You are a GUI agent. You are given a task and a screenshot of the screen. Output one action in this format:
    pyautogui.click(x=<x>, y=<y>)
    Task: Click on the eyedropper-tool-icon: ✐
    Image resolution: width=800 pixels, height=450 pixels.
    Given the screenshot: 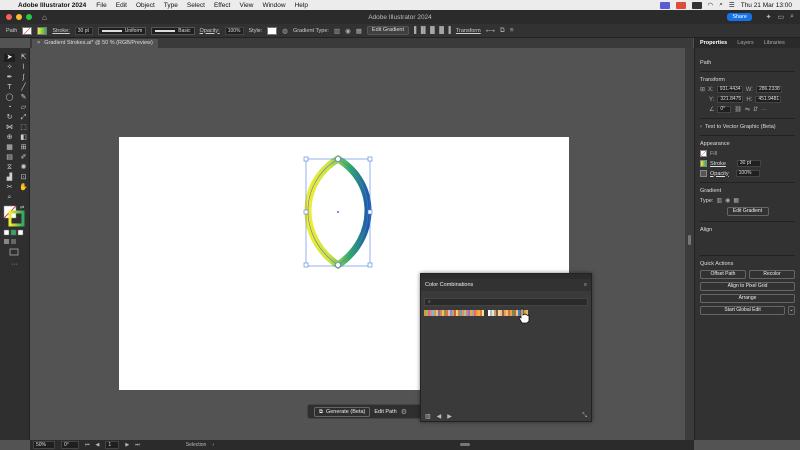 What is the action you would take?
    pyautogui.click(x=23, y=158)
    